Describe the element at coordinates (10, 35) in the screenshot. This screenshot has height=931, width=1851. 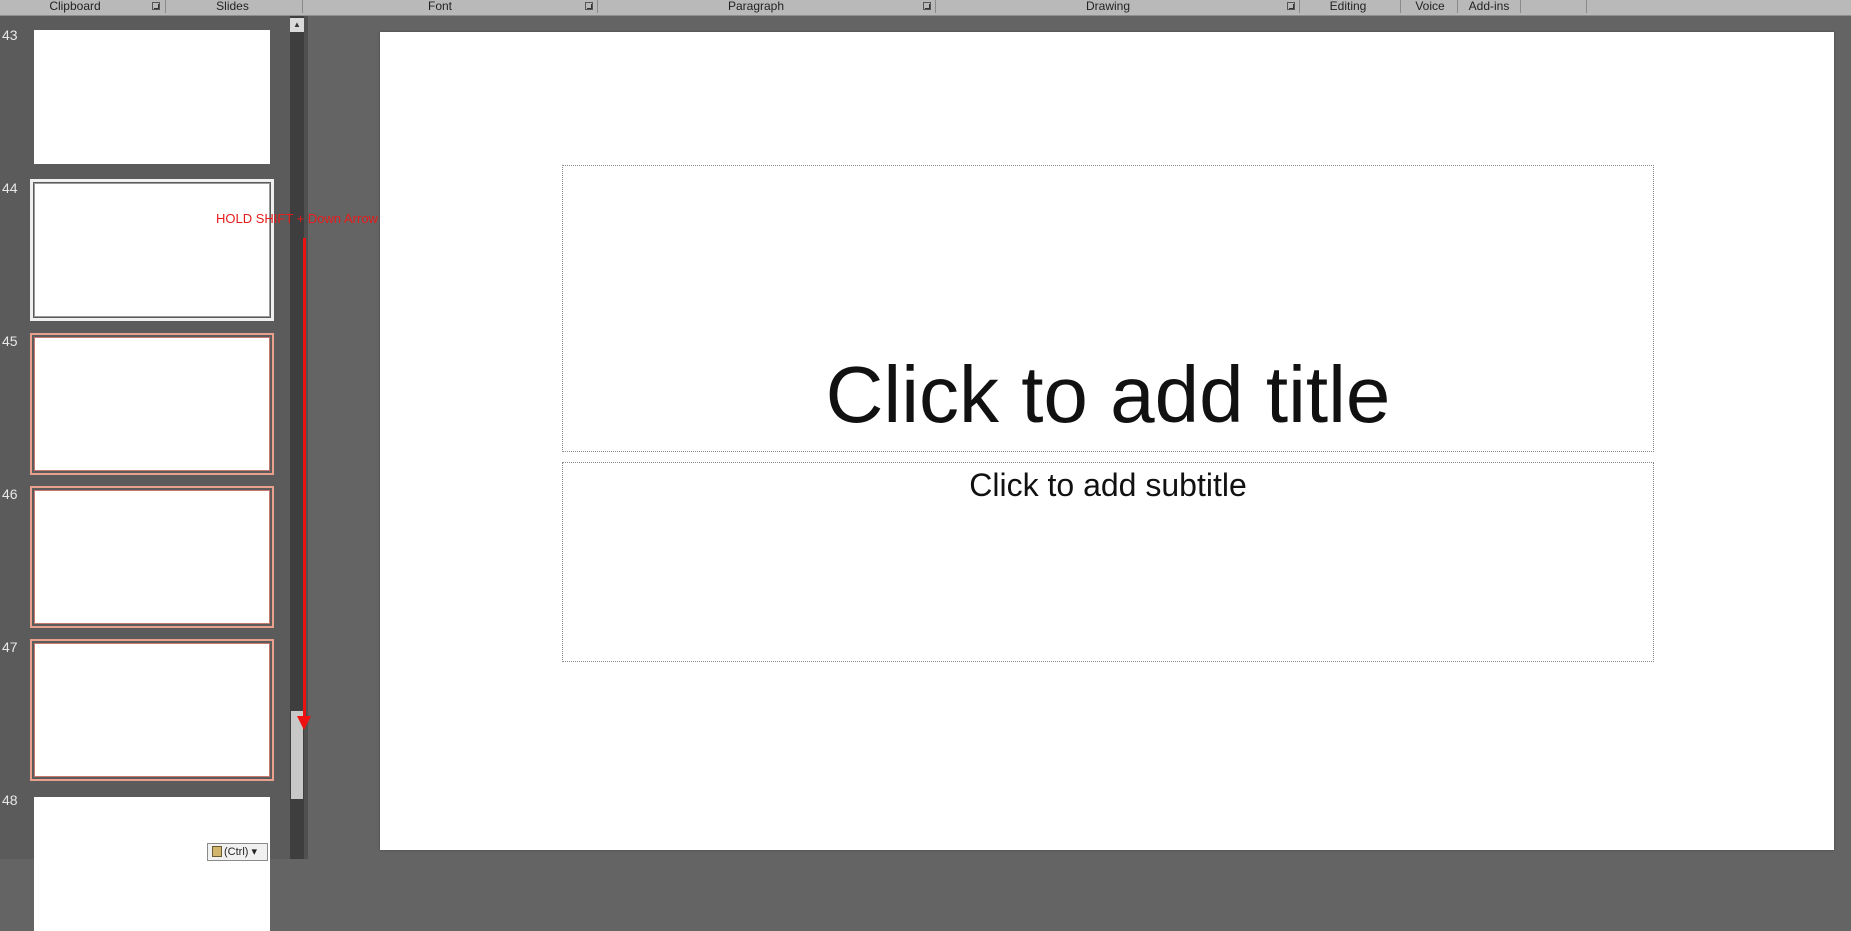
I see `slide-number: 43` at that location.